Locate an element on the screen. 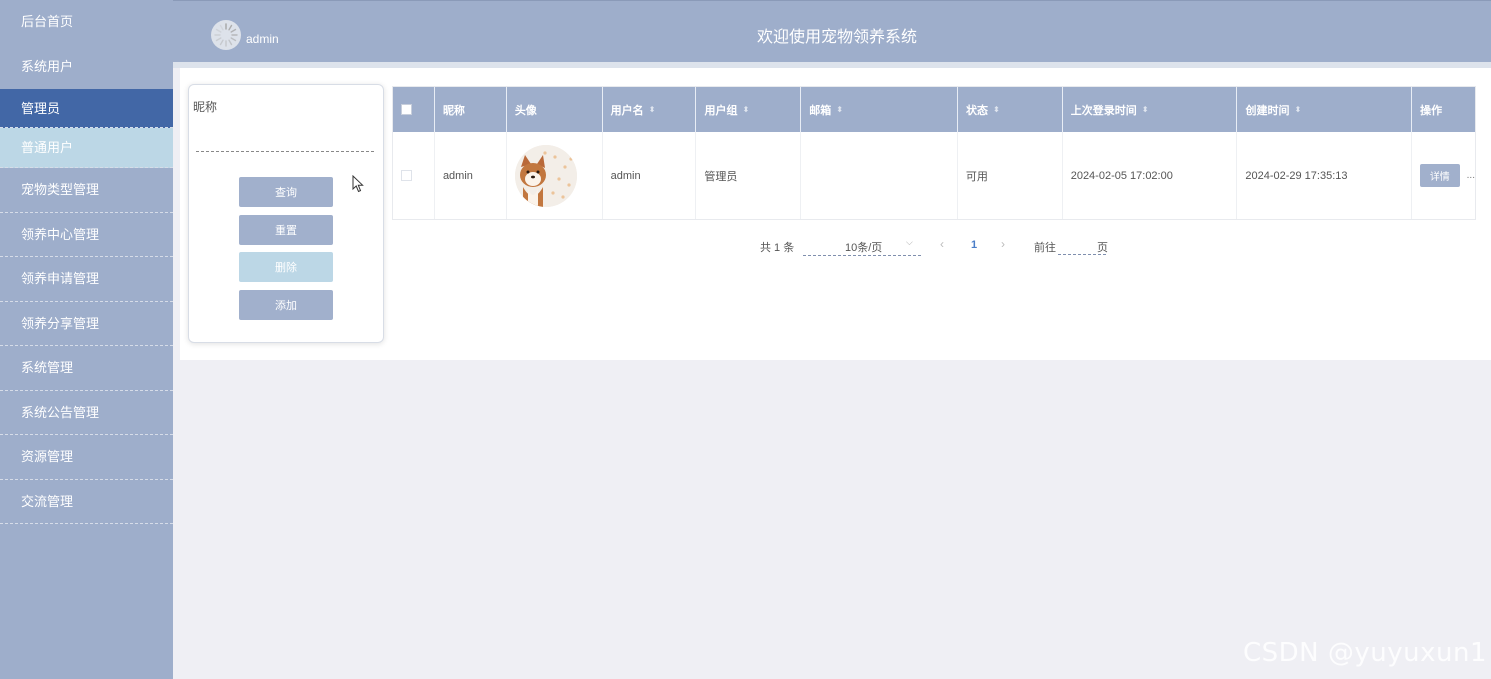 This screenshot has width=1491, height=679. column-header-email: 邮箱 ⬍ is located at coordinates (879, 109).